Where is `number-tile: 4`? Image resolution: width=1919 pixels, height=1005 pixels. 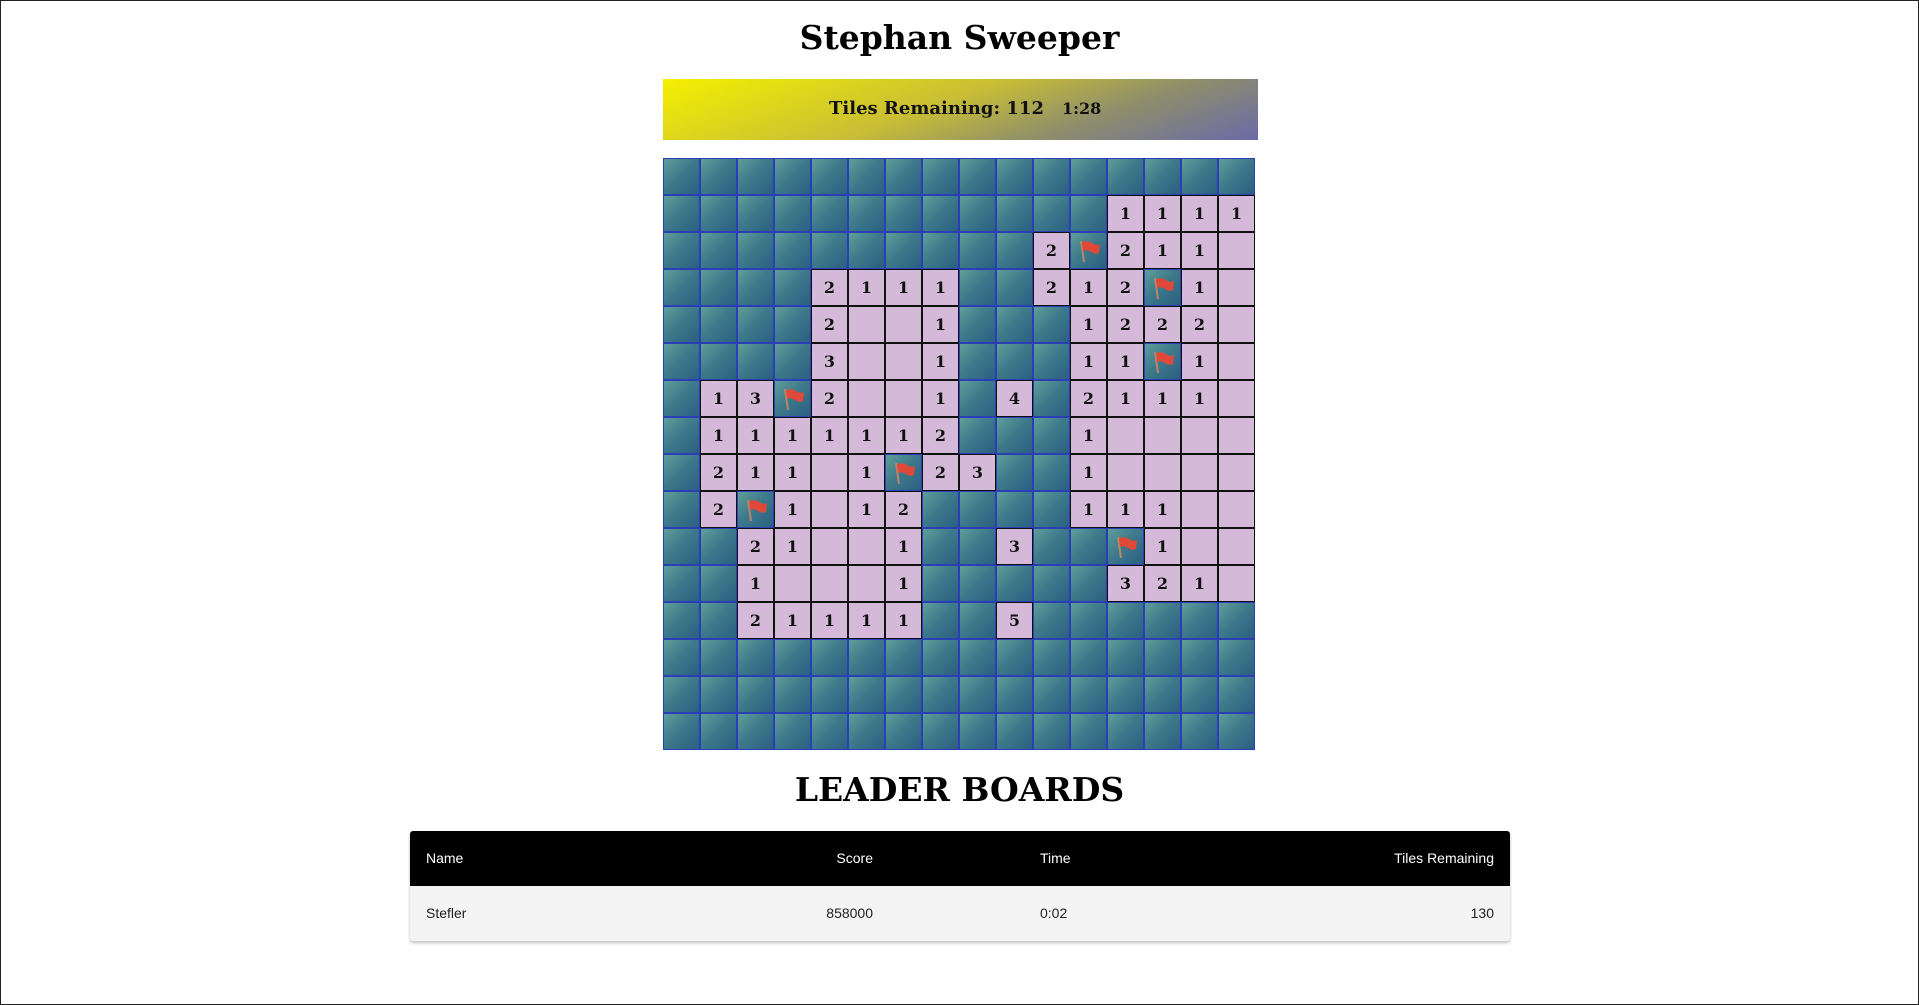
number-tile: 4 is located at coordinates (1014, 398).